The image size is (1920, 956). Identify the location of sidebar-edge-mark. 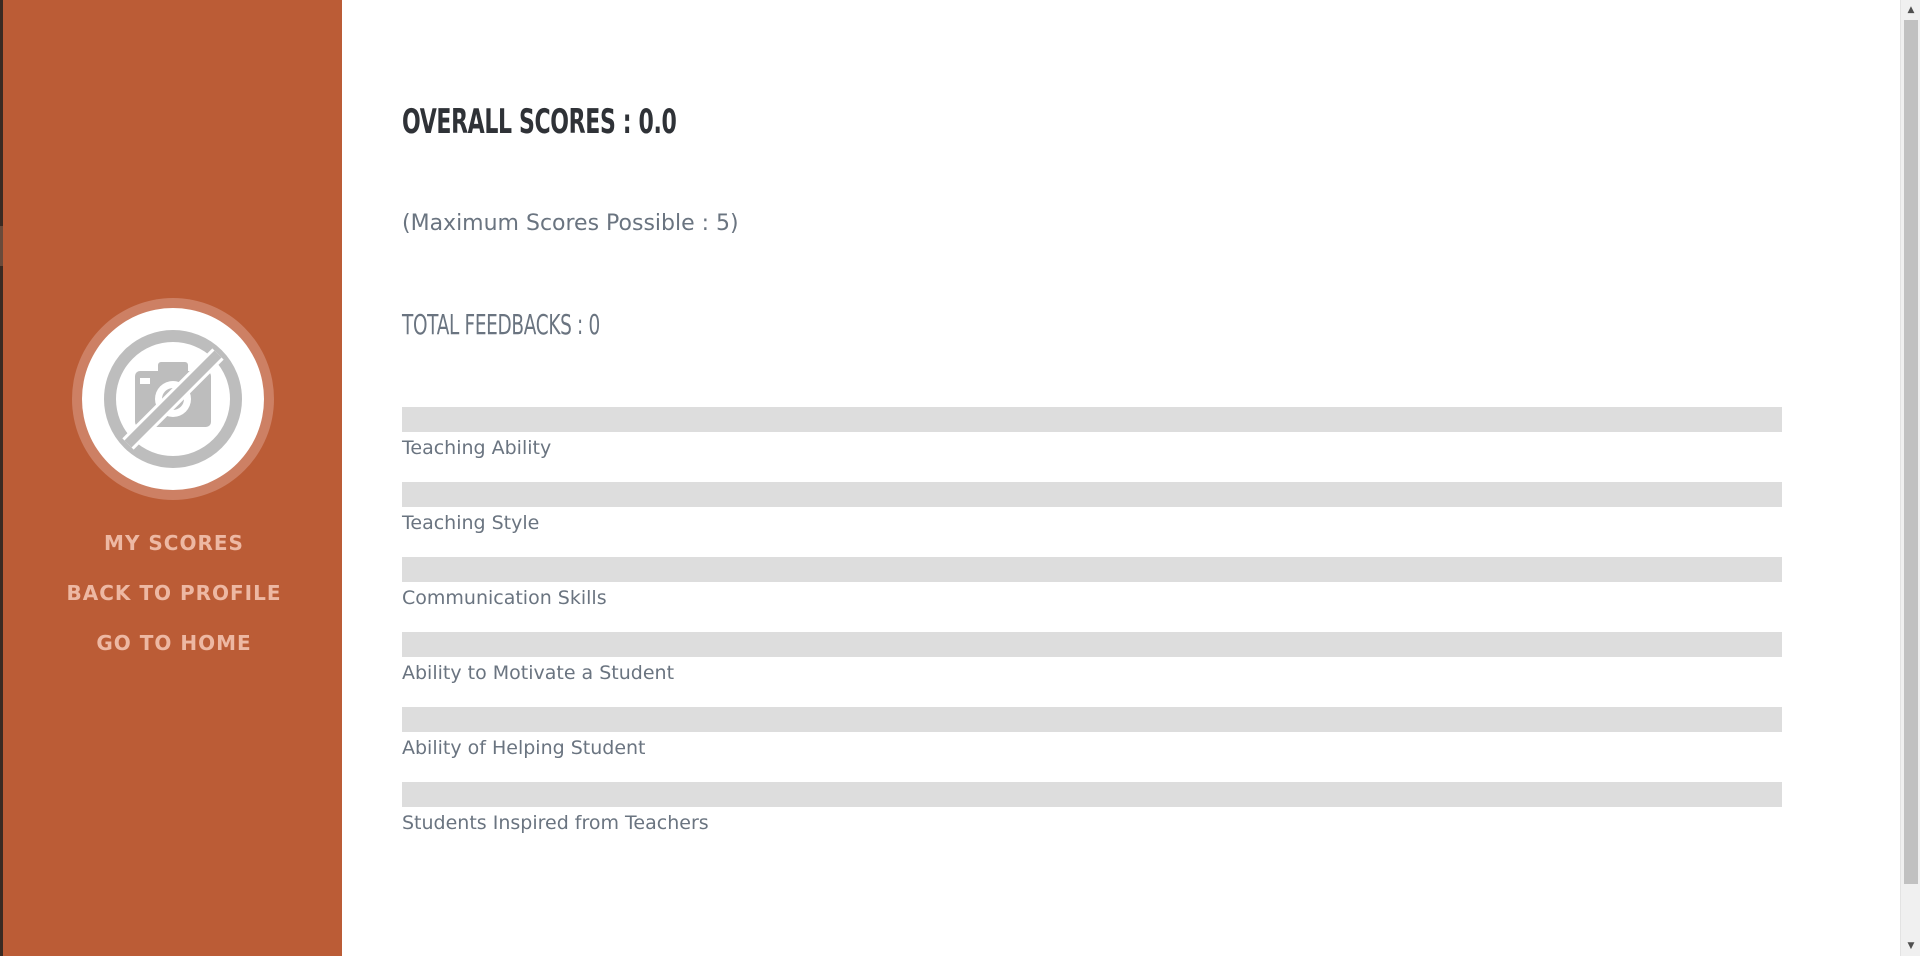
(1, 246).